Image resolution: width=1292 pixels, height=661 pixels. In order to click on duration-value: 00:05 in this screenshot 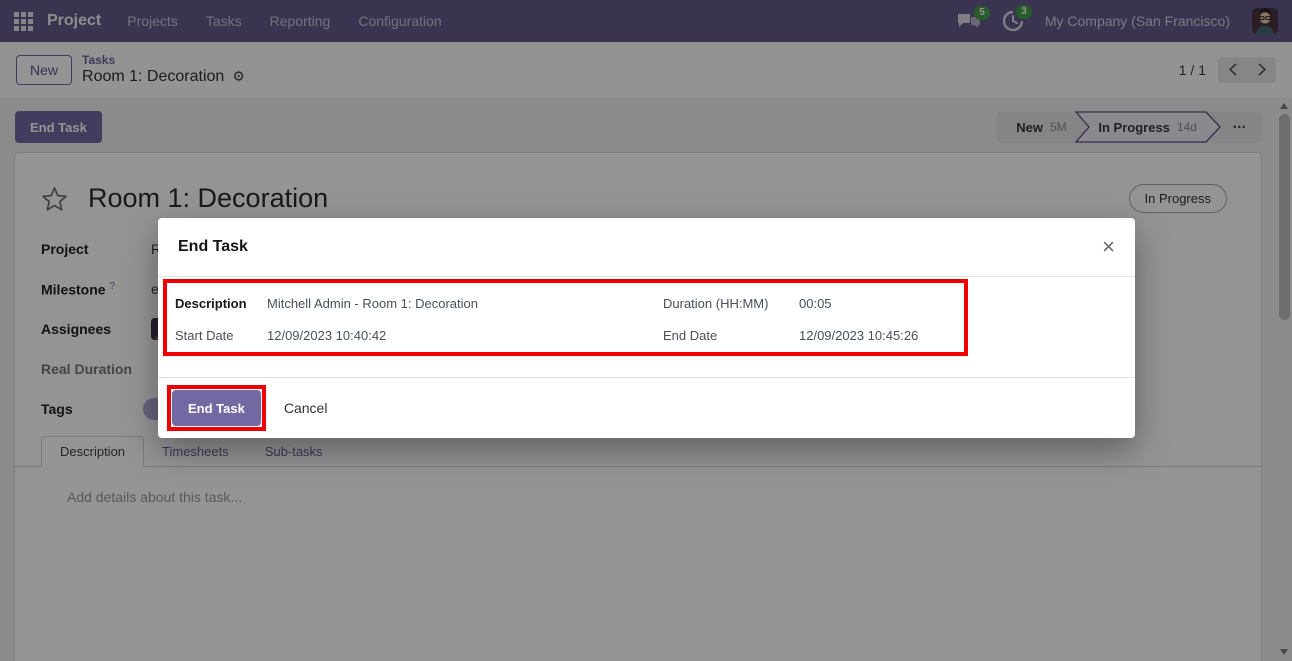, I will do `click(881, 303)`.